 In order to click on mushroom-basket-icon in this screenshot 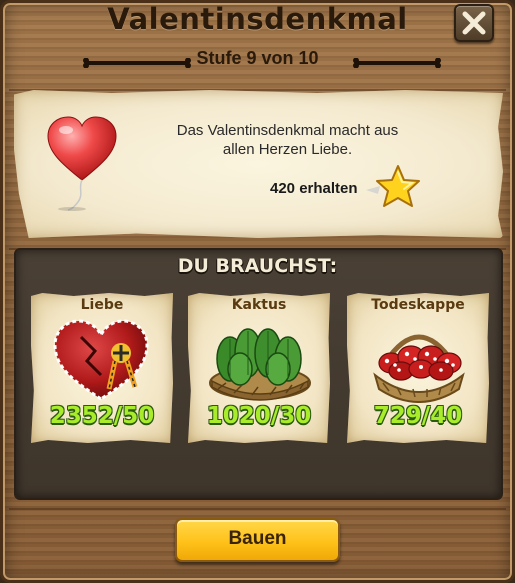, I will do `click(419, 368)`.